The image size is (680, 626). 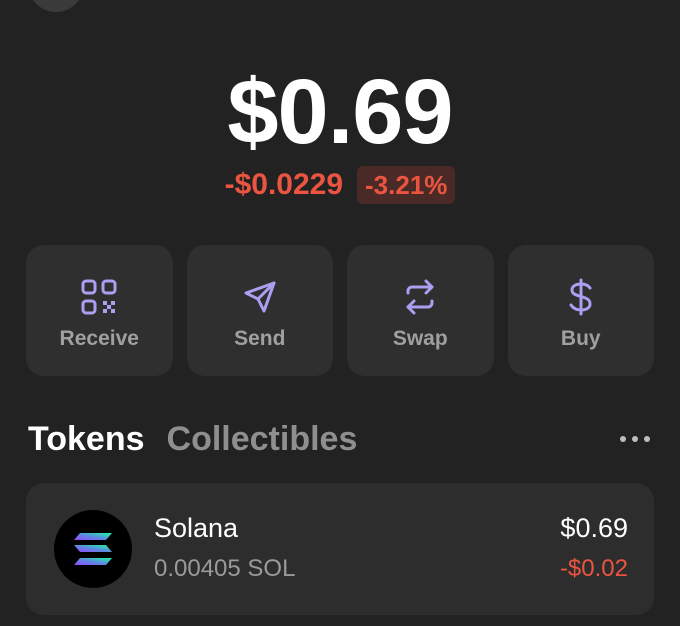 What do you see at coordinates (260, 297) in the screenshot?
I see `send-icon` at bounding box center [260, 297].